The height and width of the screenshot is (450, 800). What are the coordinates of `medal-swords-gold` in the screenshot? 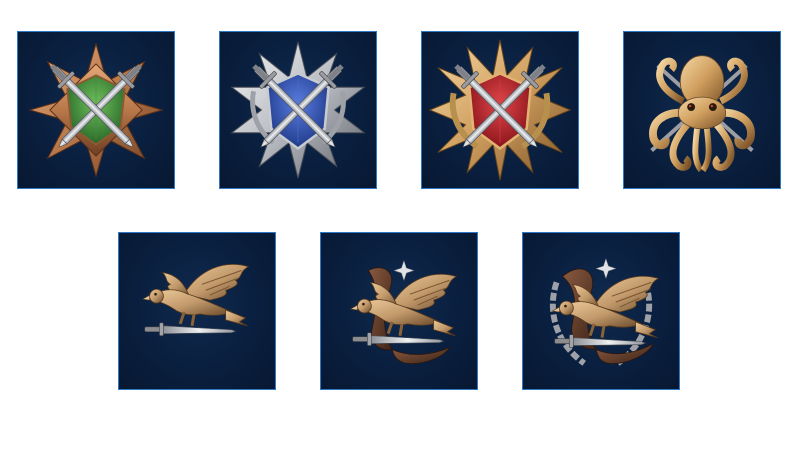 It's located at (500, 110).